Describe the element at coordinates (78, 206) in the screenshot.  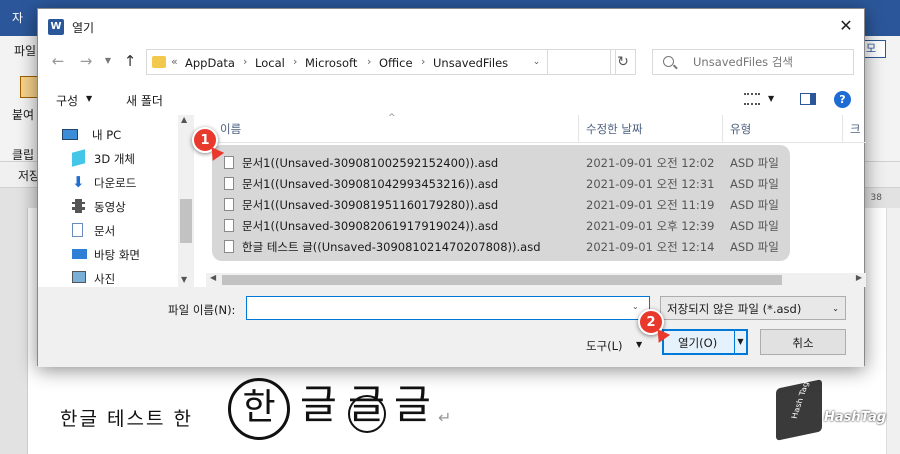
I see `video-icon` at that location.